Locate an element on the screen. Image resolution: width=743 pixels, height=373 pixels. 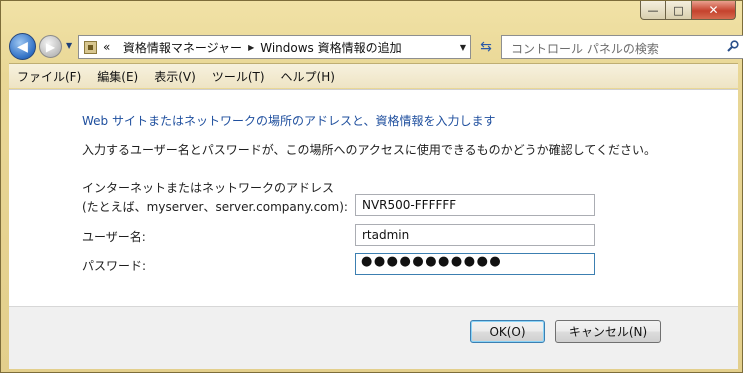
search-box: コントロール パネルの検索 is located at coordinates (622, 47).